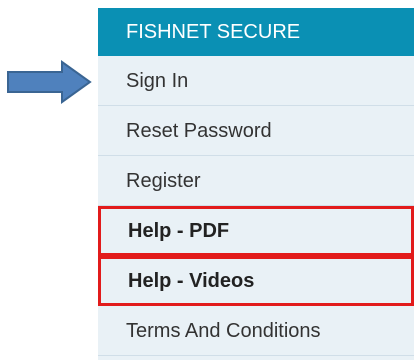 This screenshot has width=414, height=360. What do you see at coordinates (256, 281) in the screenshot?
I see `menu-item-help-videos: Help - Videos` at bounding box center [256, 281].